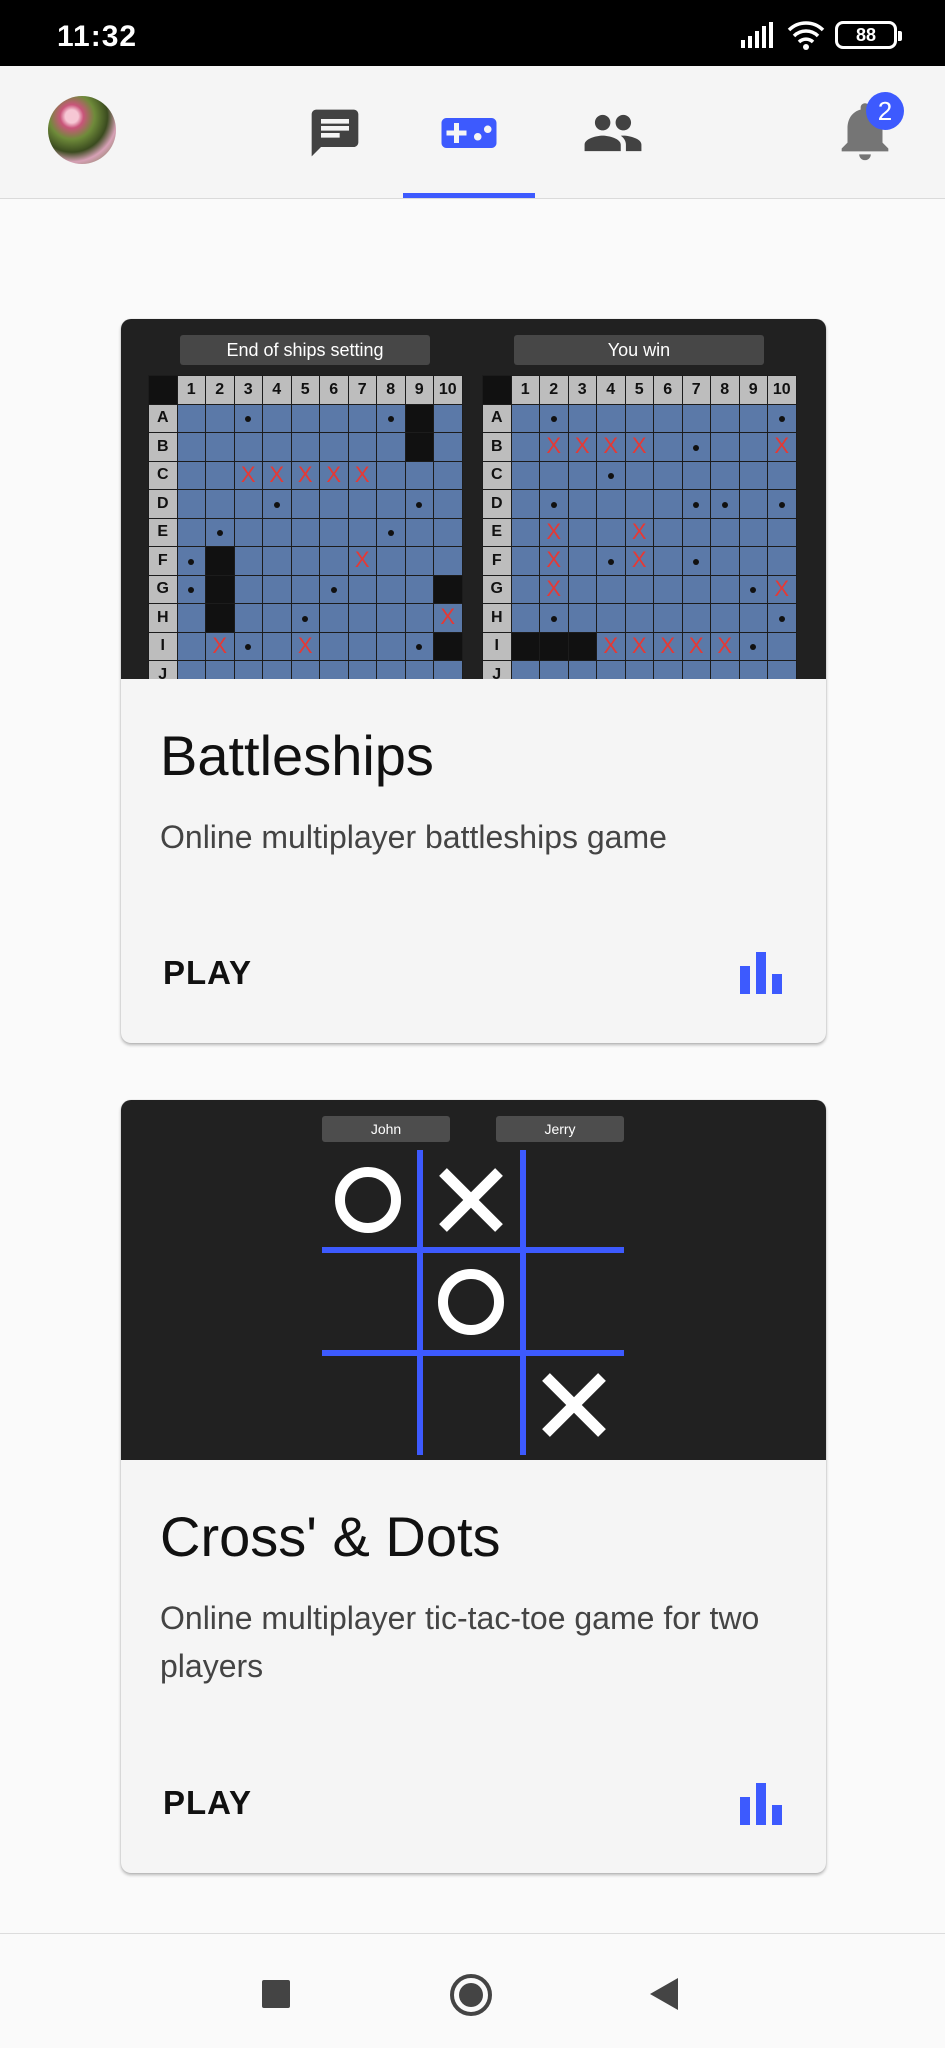 Image resolution: width=945 pixels, height=2048 pixels. I want to click on avatar, so click(82, 130).